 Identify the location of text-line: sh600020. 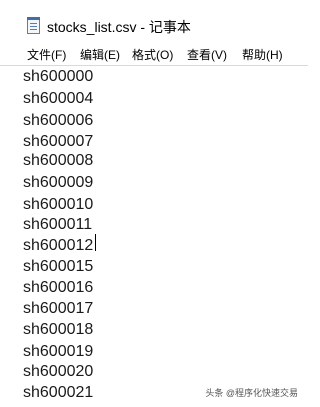
(58, 371).